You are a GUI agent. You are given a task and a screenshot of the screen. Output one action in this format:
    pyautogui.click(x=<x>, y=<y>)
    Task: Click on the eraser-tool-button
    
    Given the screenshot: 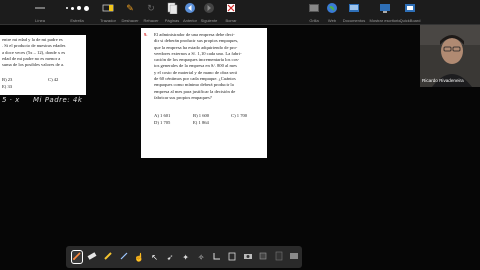 What is the action you would take?
    pyautogui.click(x=92, y=257)
    